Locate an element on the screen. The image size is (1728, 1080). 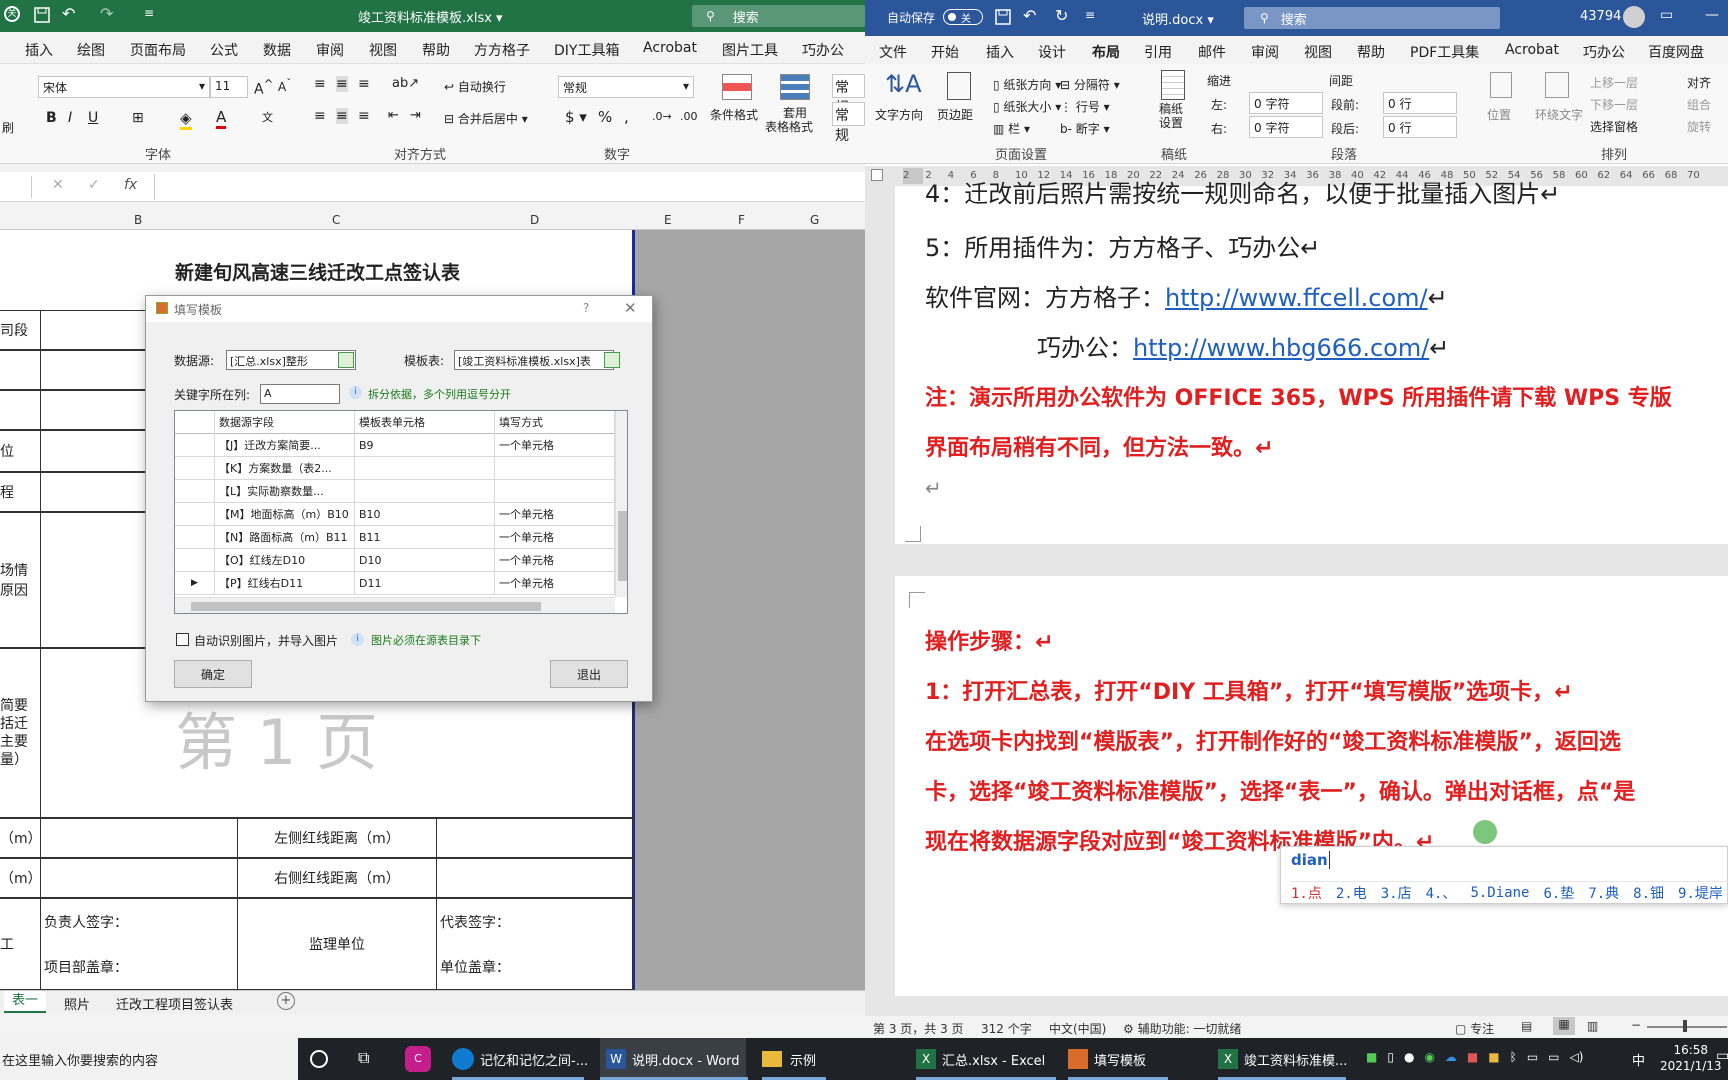
align-left-icon: ≡ is located at coordinates (320, 116).